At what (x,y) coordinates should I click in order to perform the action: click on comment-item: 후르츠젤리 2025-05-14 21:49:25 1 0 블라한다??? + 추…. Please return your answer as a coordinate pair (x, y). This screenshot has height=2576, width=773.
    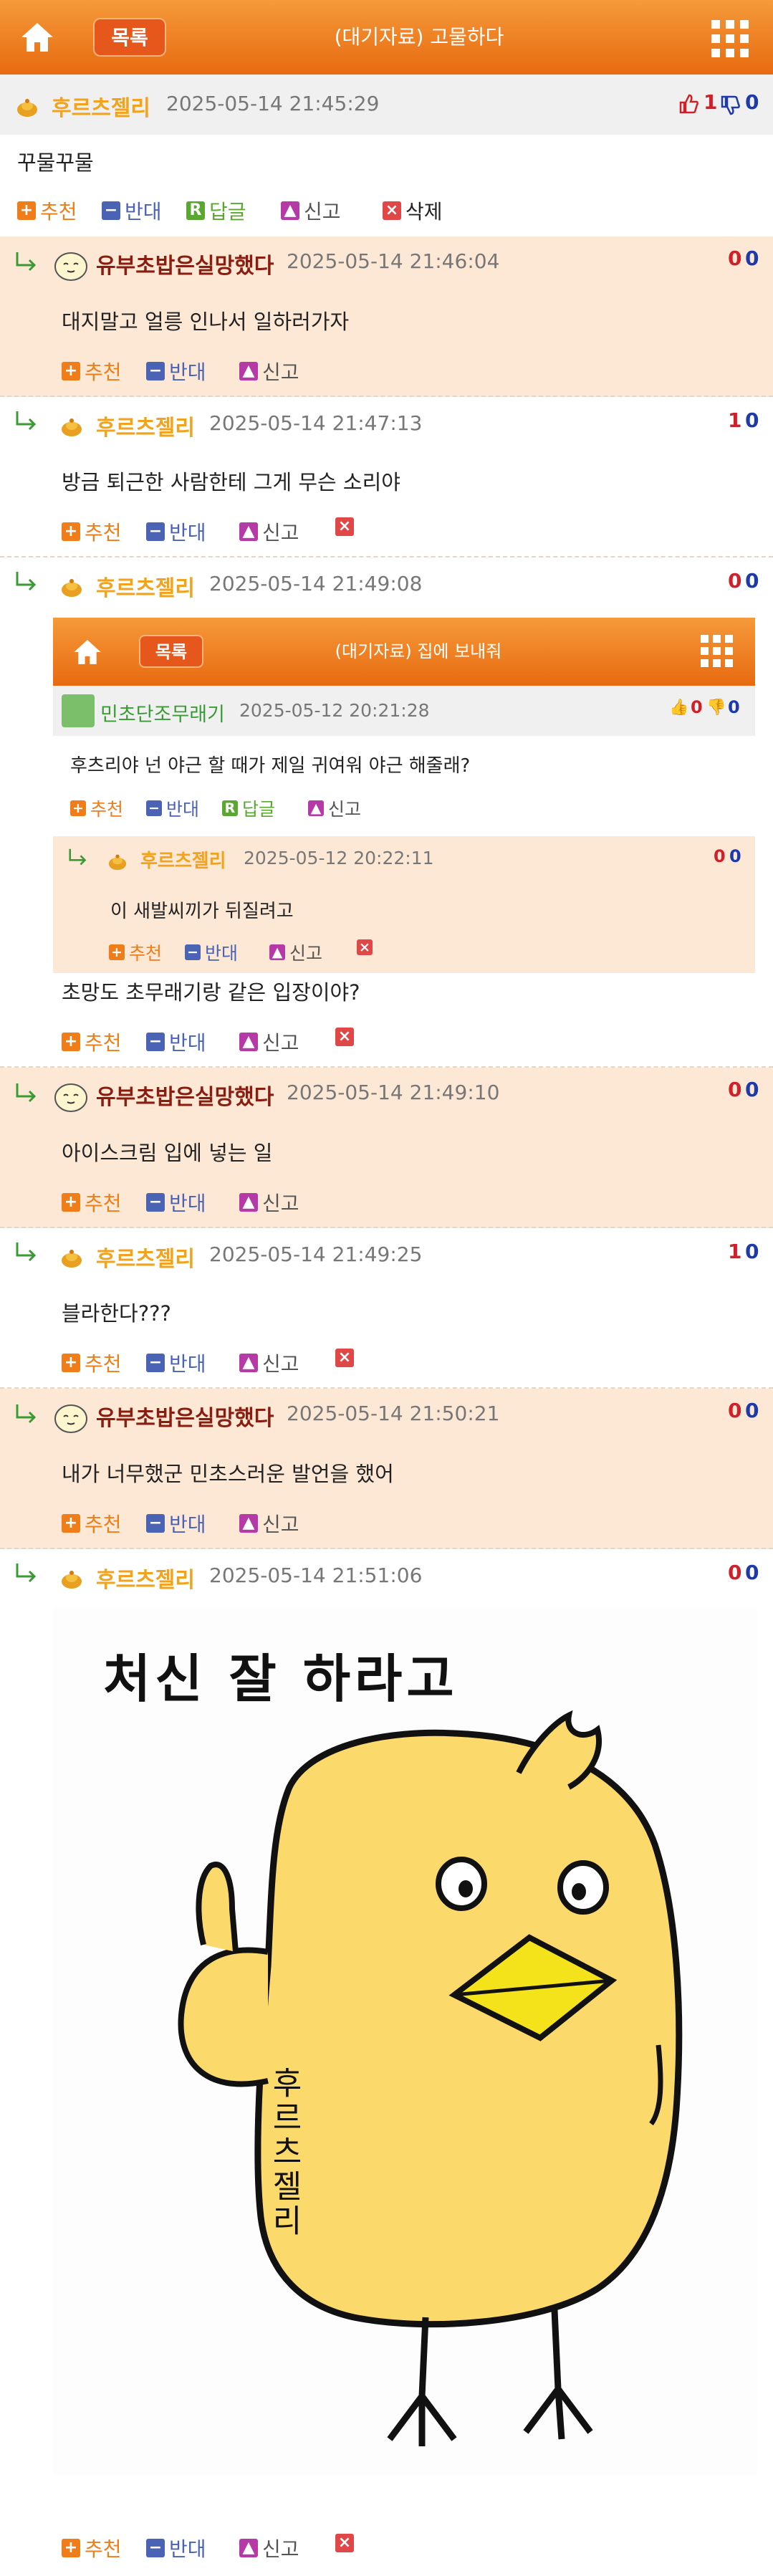
    Looking at the image, I should click on (386, 1308).